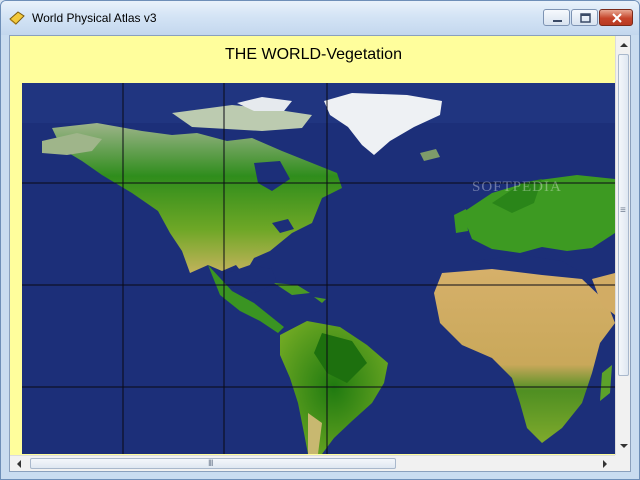 This screenshot has width=640, height=480. I want to click on watermark: SOFTPEDIA, so click(517, 187).